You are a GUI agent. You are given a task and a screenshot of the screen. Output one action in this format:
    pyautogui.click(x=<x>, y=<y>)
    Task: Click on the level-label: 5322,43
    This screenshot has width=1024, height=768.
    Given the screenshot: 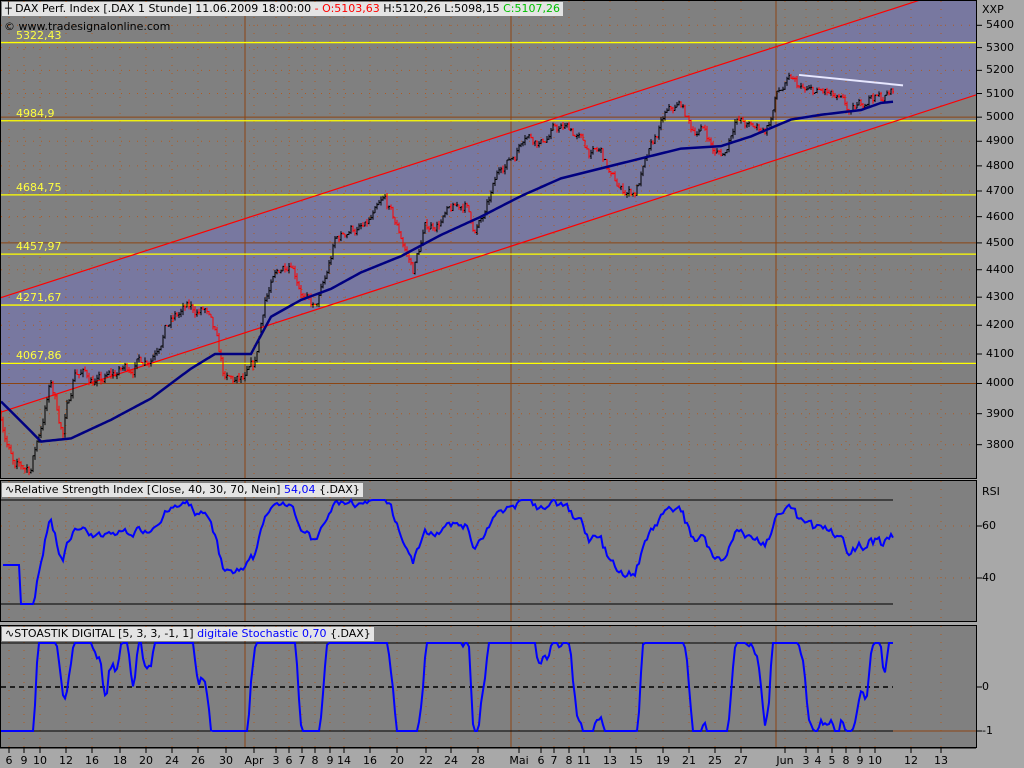 What is the action you would take?
    pyautogui.click(x=39, y=35)
    